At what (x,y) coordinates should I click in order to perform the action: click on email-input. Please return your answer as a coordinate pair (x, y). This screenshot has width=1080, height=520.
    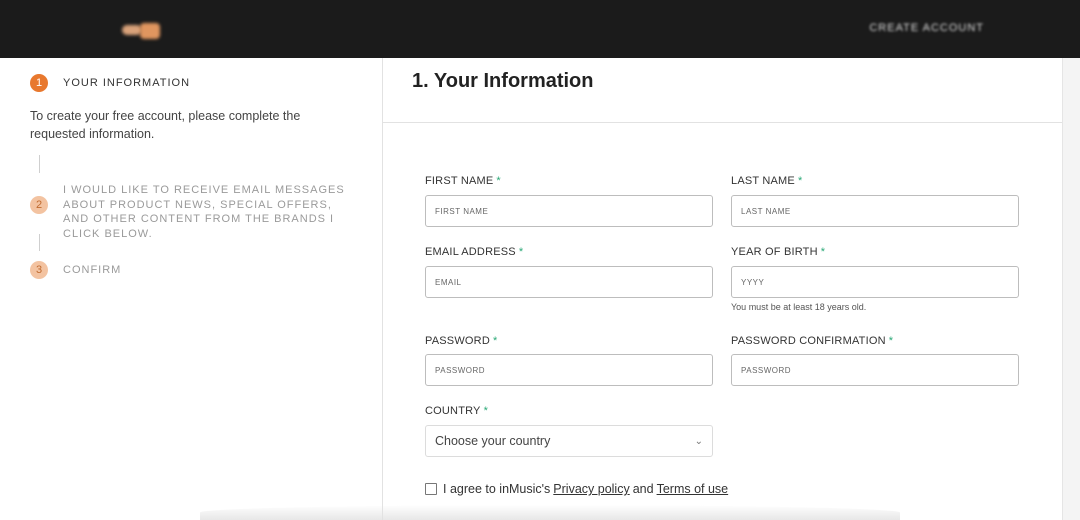
    Looking at the image, I should click on (569, 282).